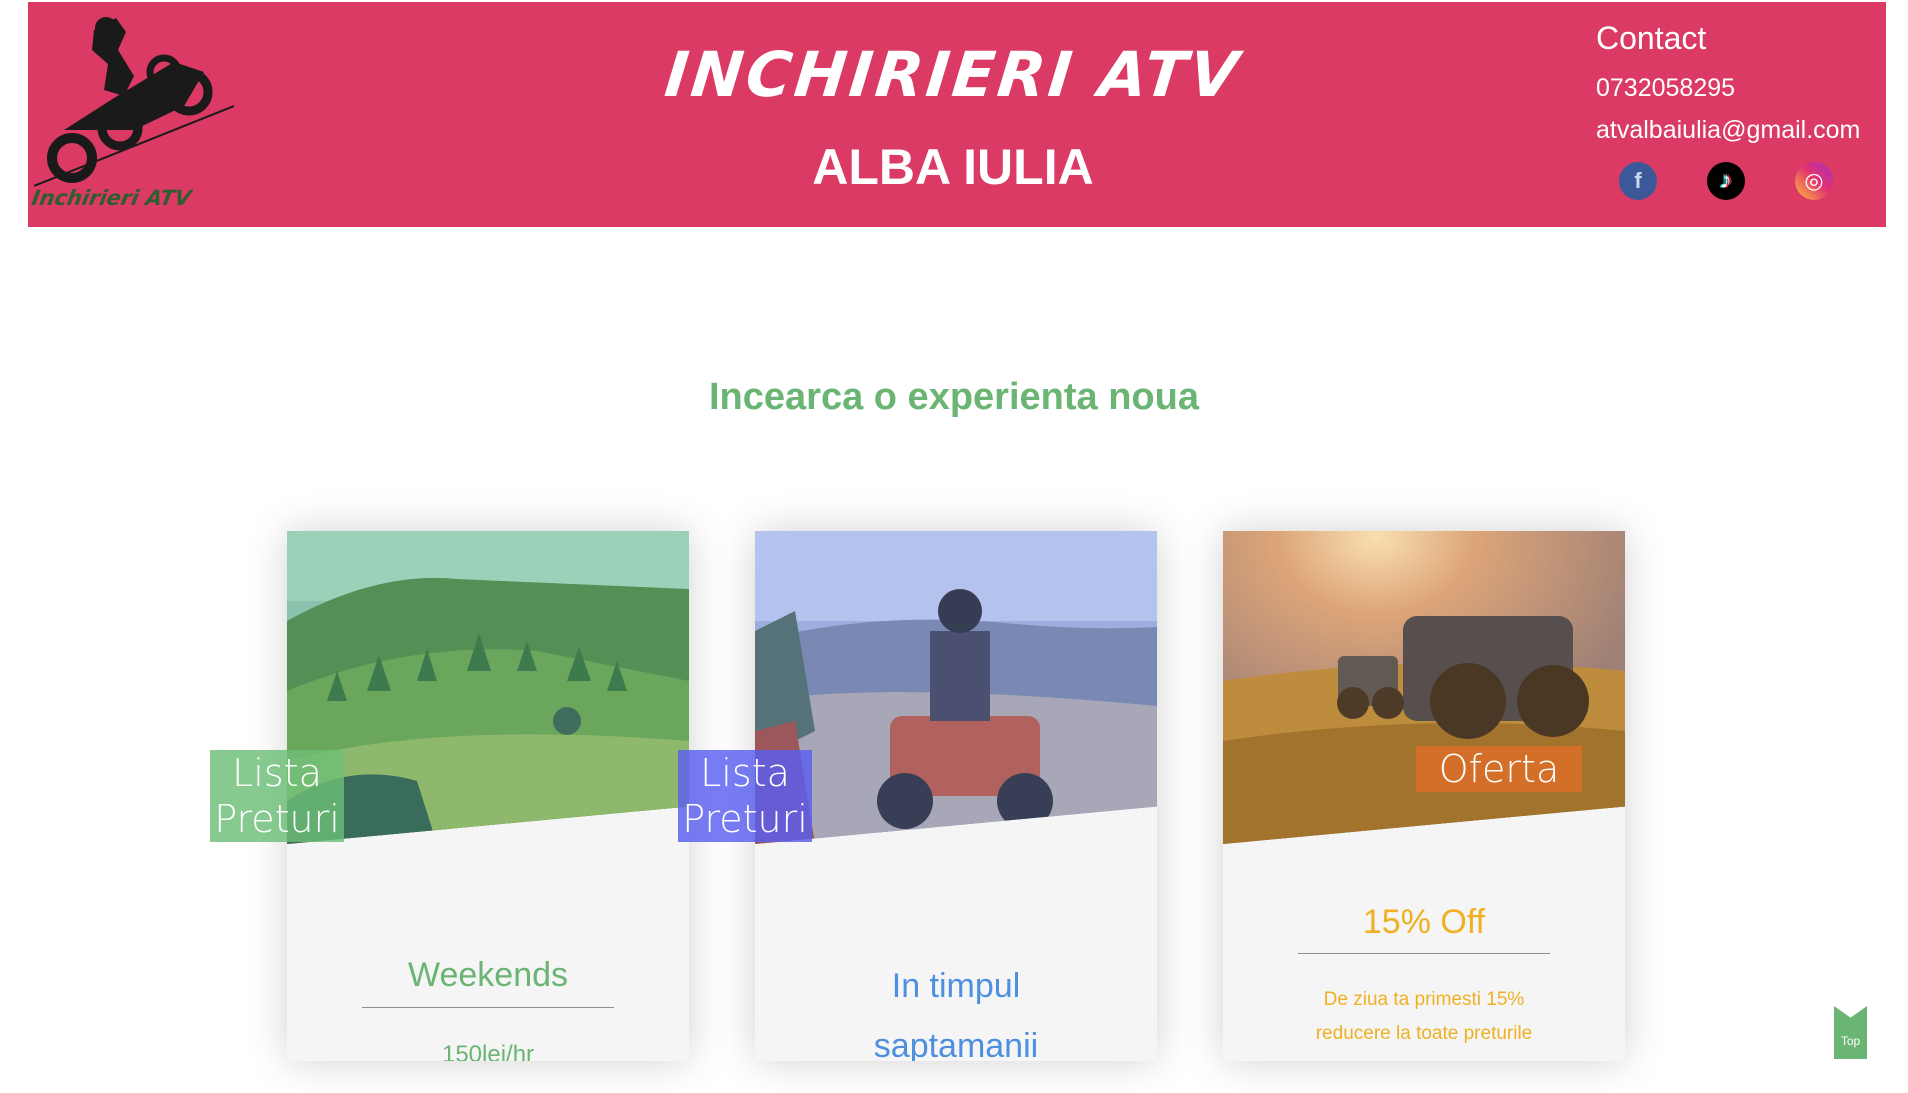 This screenshot has height=1093, width=1908. I want to click on back-to-top-button: Top, so click(1850, 1032).